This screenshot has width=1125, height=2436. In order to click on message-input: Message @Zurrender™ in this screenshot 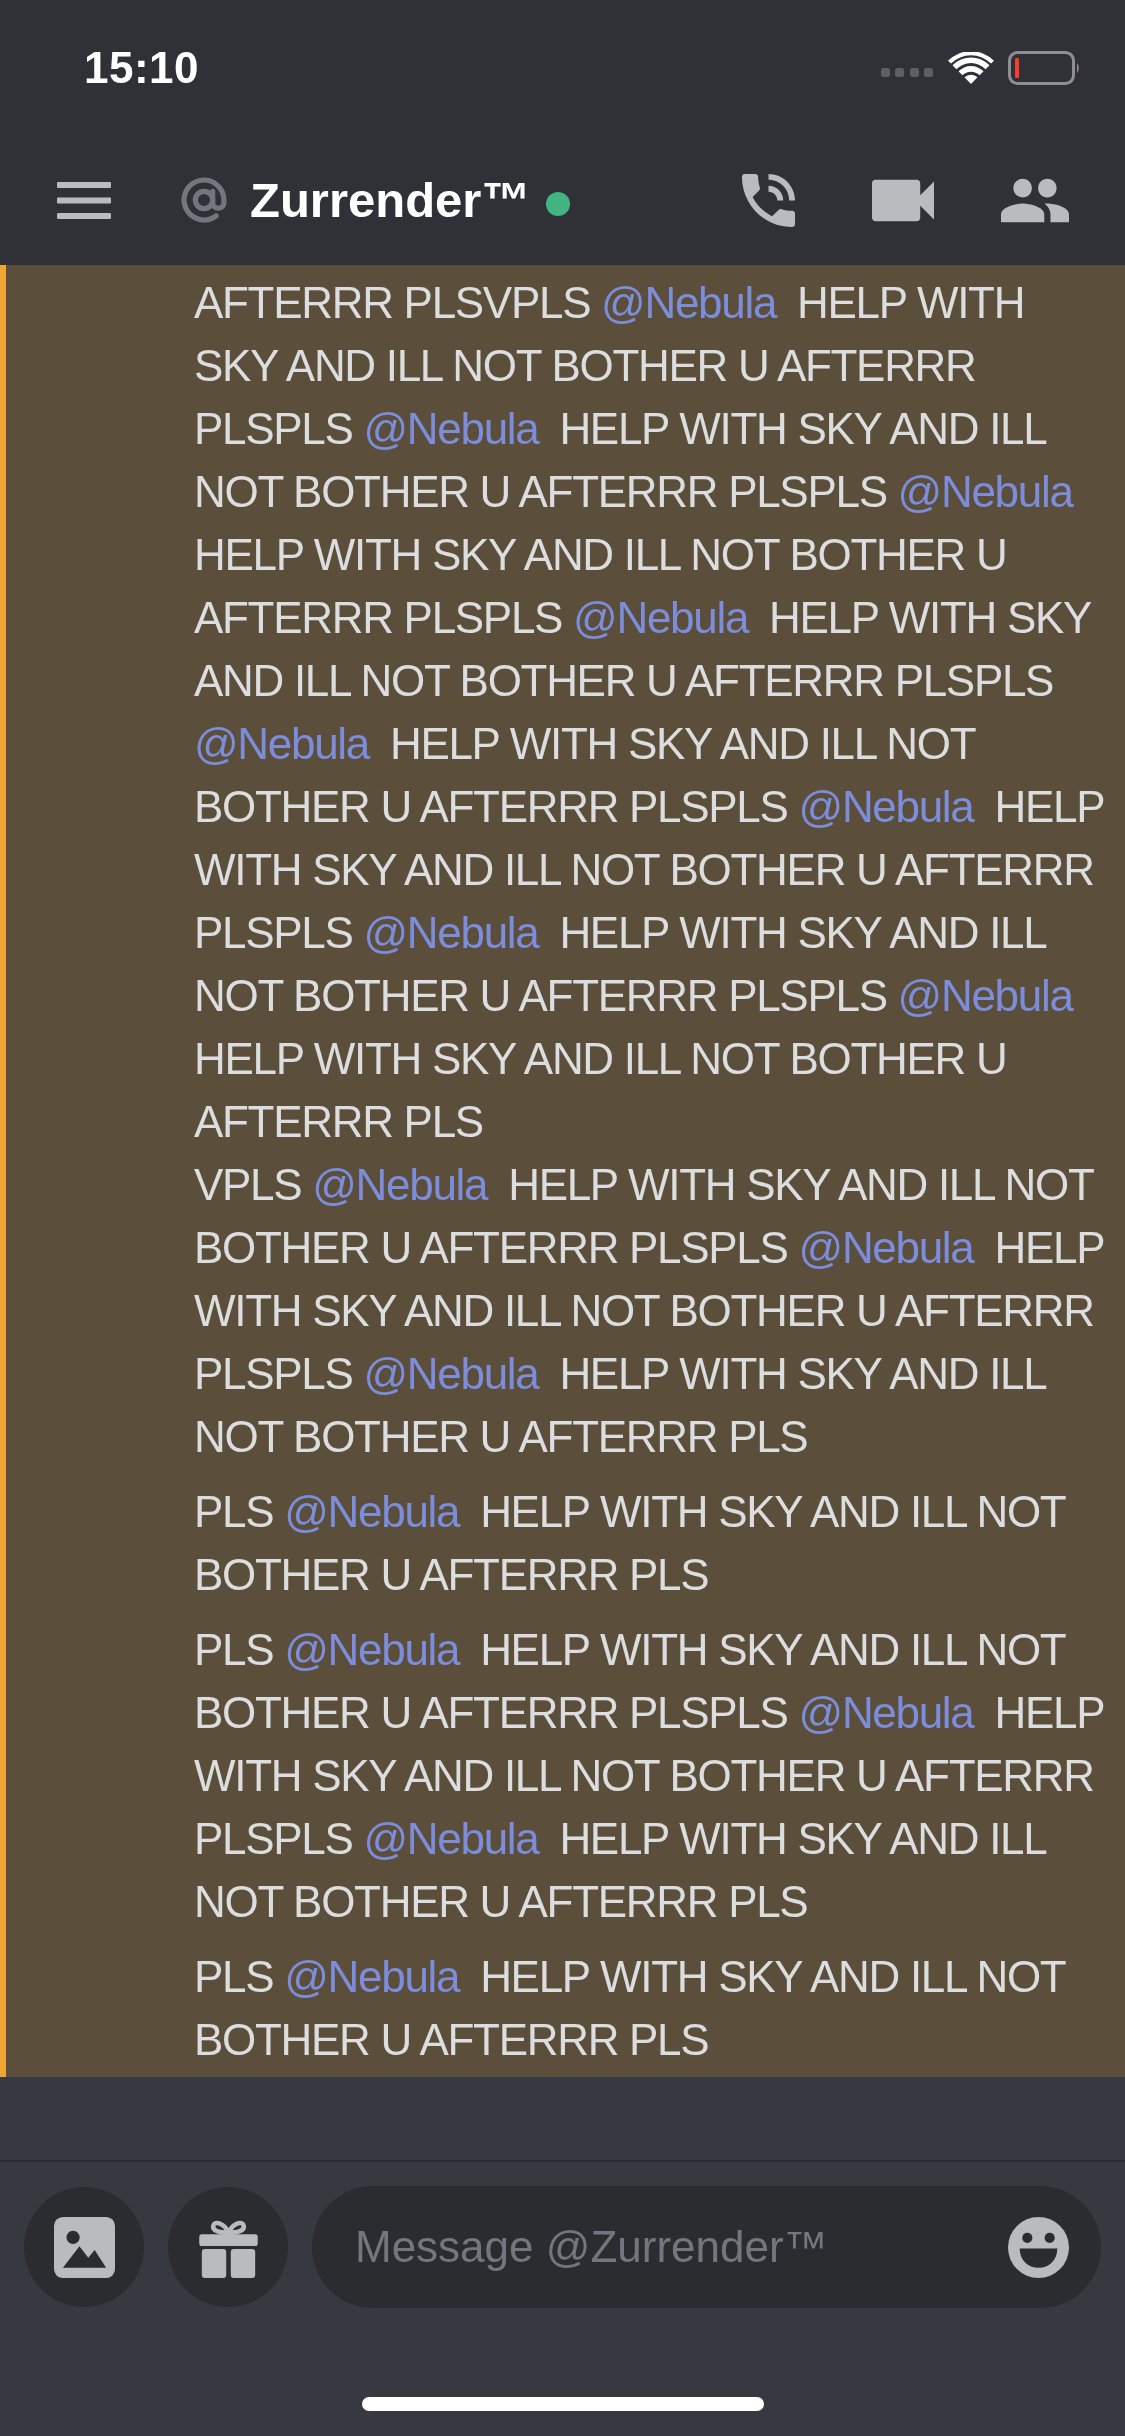, I will do `click(706, 2247)`.